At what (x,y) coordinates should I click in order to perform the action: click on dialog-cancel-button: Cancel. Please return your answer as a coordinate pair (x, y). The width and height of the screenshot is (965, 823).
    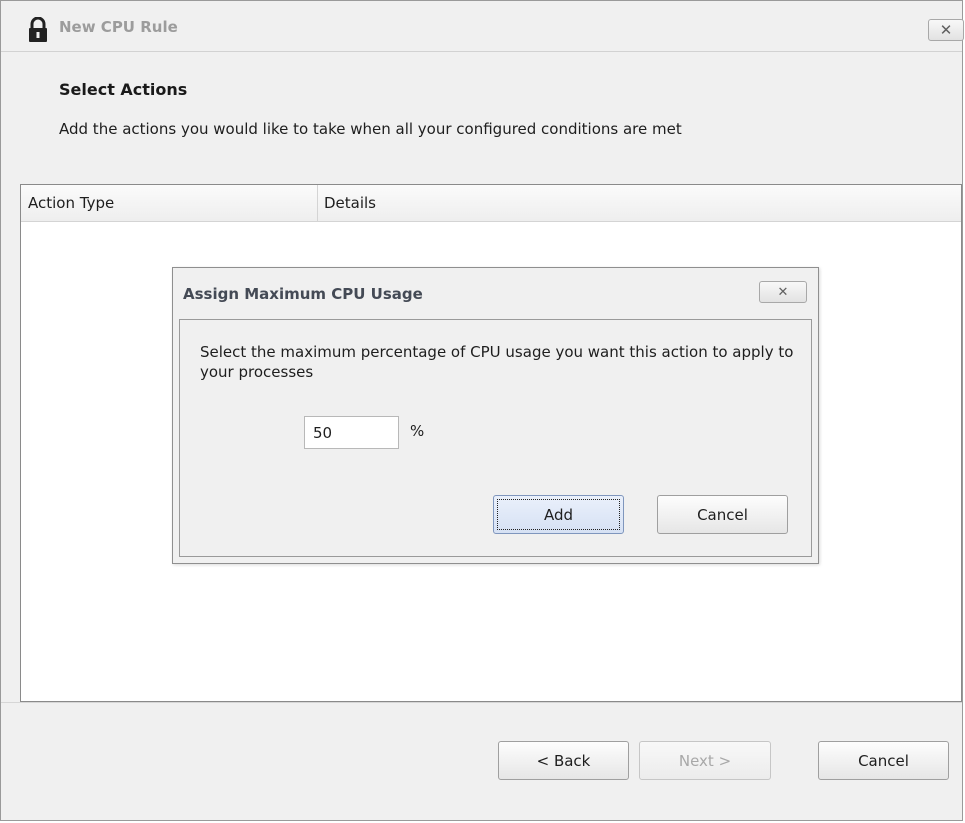
    Looking at the image, I should click on (722, 514).